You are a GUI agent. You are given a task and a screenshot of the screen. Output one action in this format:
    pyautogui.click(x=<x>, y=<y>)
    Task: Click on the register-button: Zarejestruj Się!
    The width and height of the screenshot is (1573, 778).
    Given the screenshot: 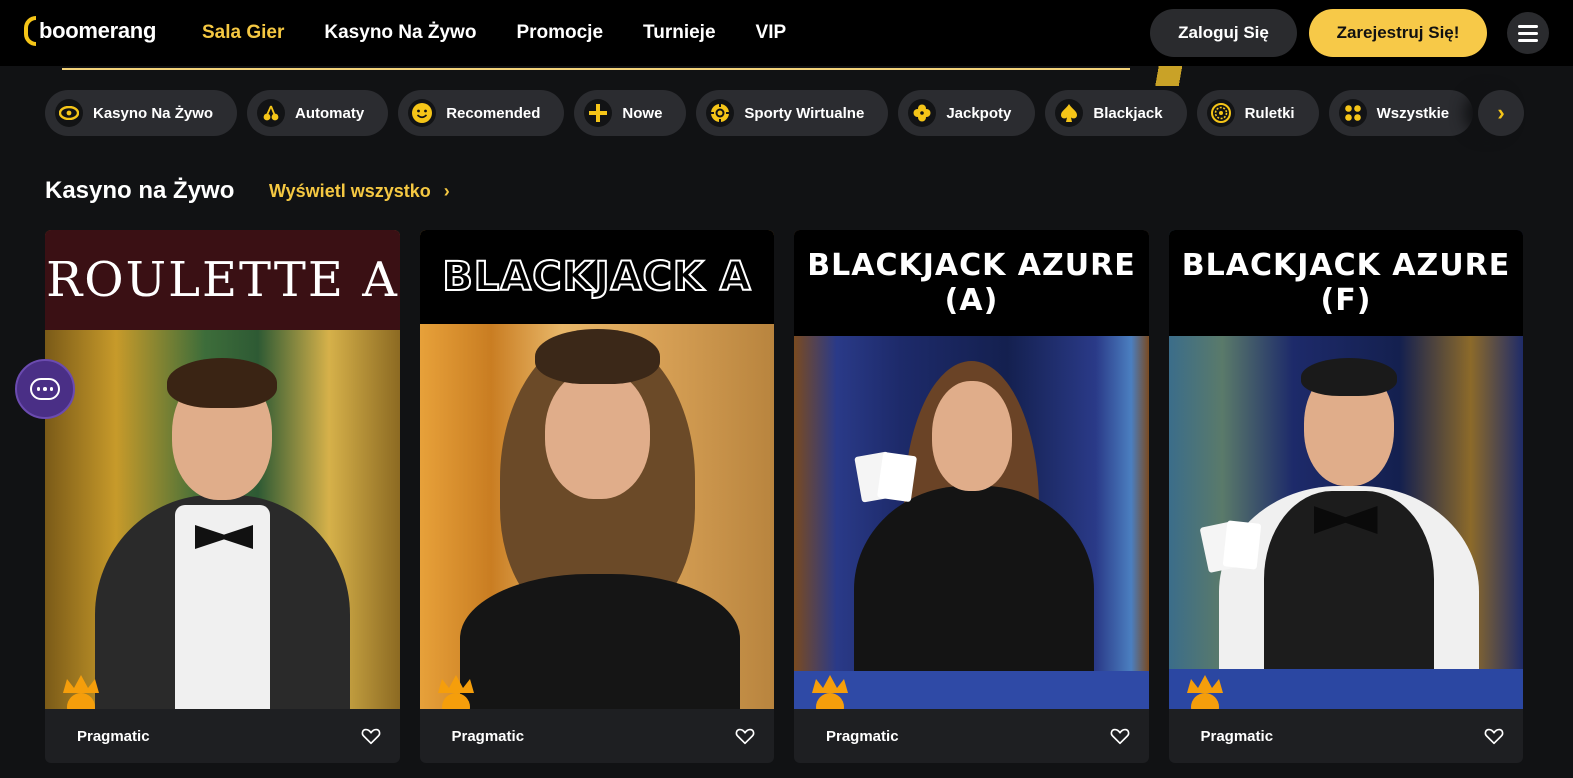 What is the action you would take?
    pyautogui.click(x=1398, y=33)
    